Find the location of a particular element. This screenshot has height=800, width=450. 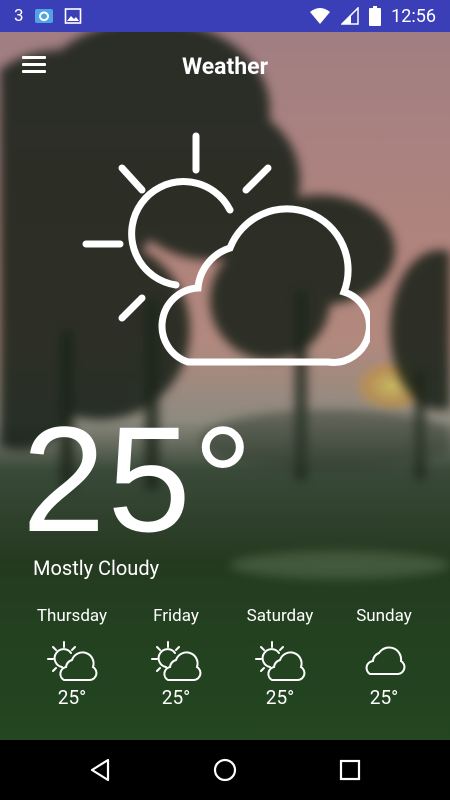

status-bar: 3 12:56 is located at coordinates (225, 16).